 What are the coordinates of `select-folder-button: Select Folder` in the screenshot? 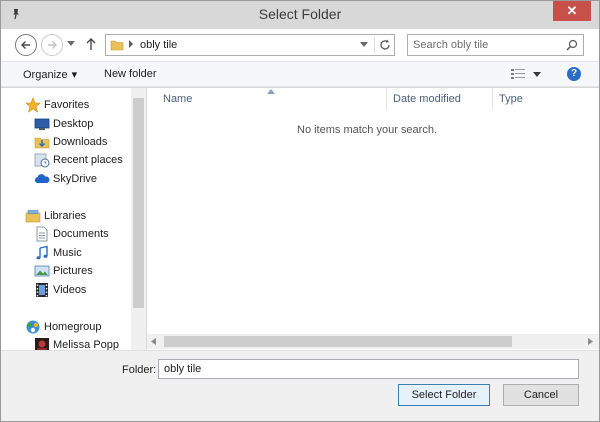 It's located at (444, 395).